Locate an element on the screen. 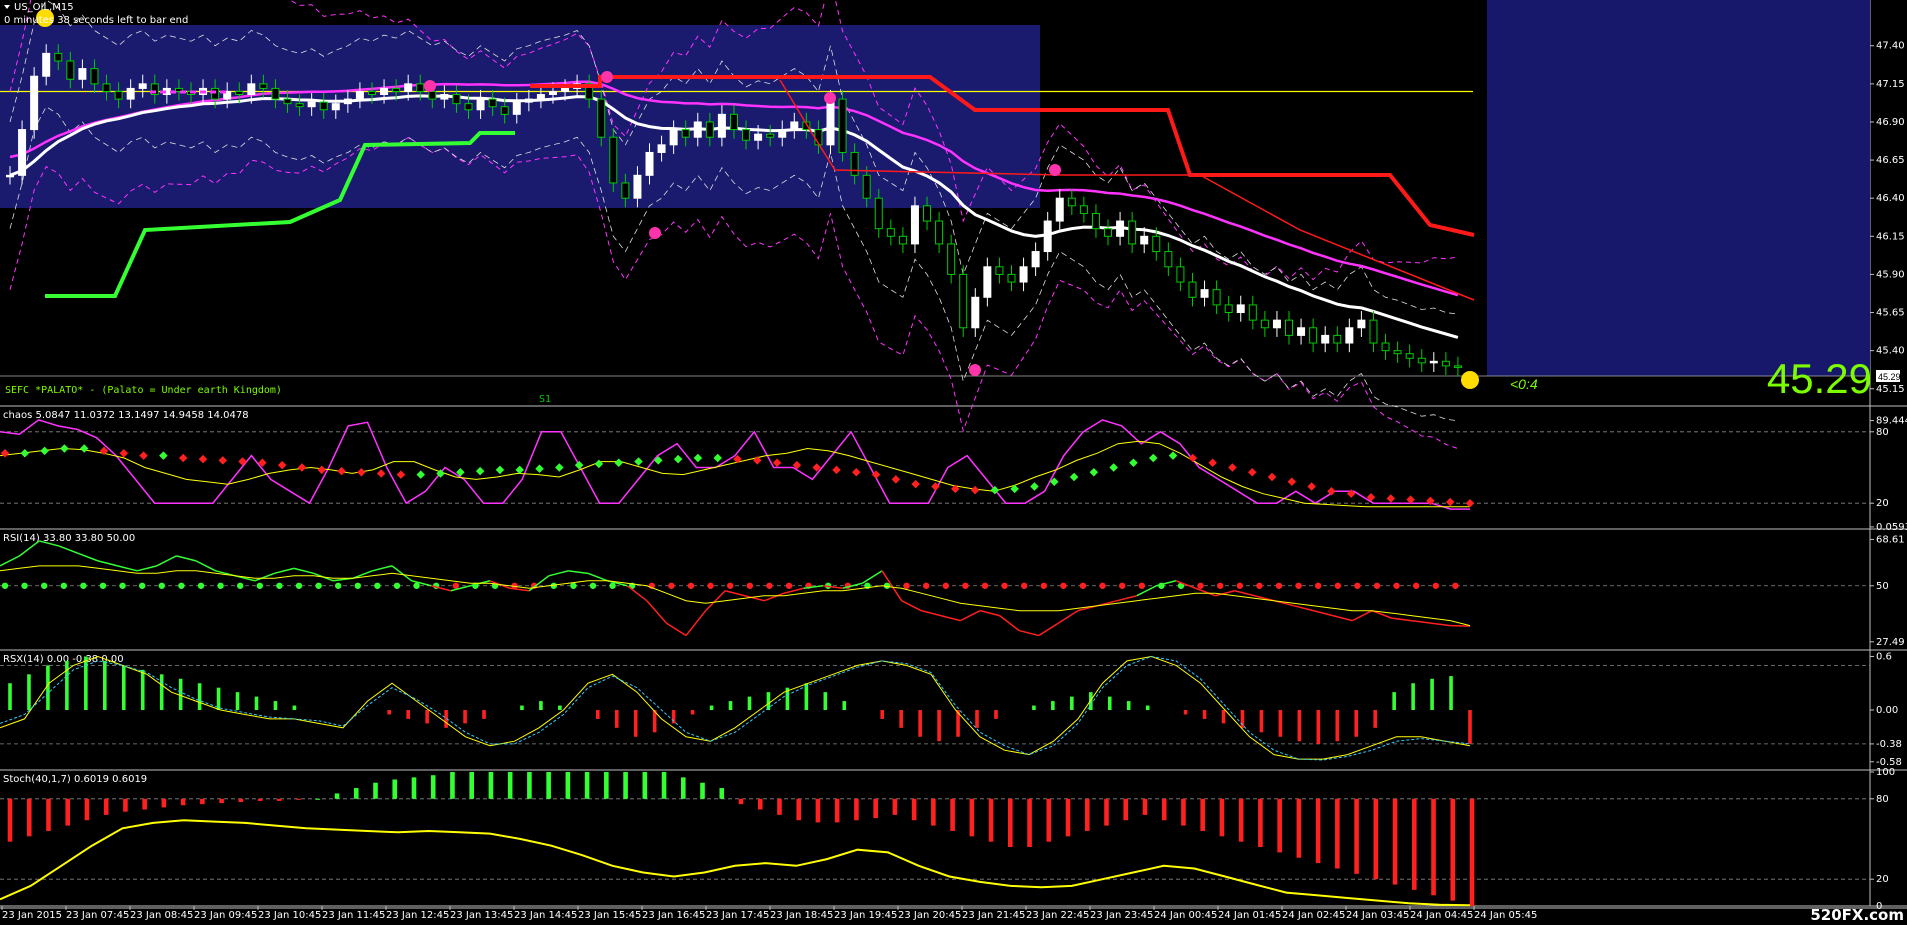  stoch-tick-label-1: 80 is located at coordinates (1882, 799).